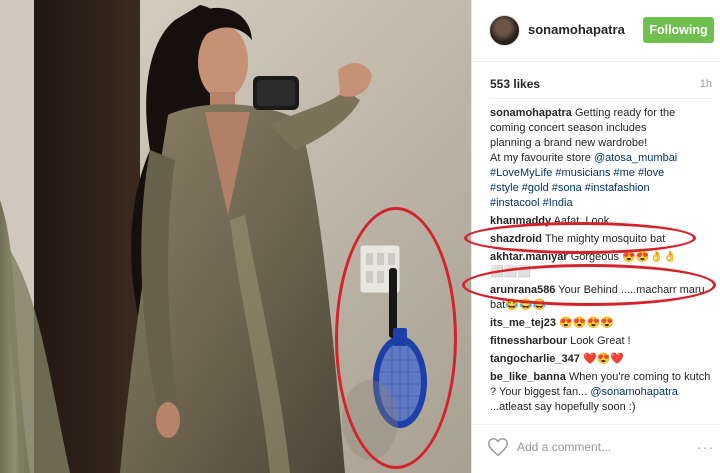 Image resolution: width=720 pixels, height=473 pixels. I want to click on comment: fitnessharbour Look Great !, so click(602, 341).